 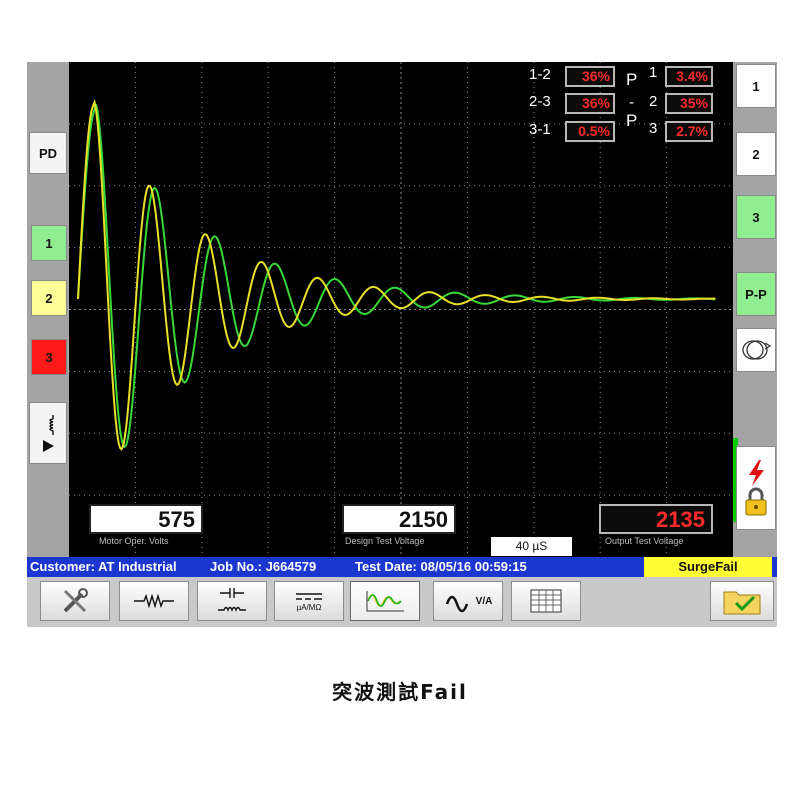 I want to click on surge-fail-status: SurgeFail, so click(x=708, y=567).